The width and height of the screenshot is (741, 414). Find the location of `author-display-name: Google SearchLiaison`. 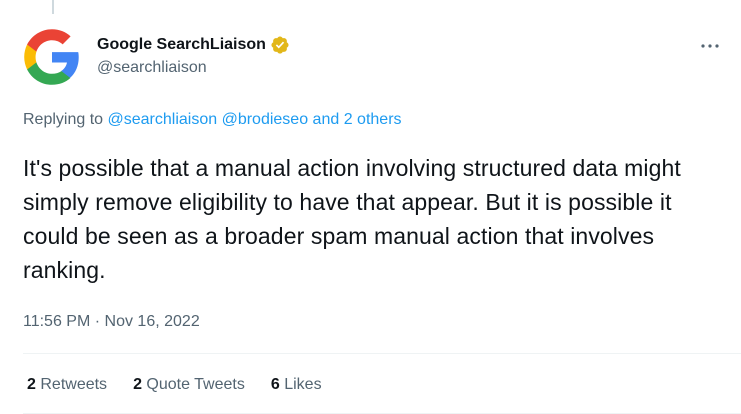

author-display-name: Google SearchLiaison is located at coordinates (181, 45).